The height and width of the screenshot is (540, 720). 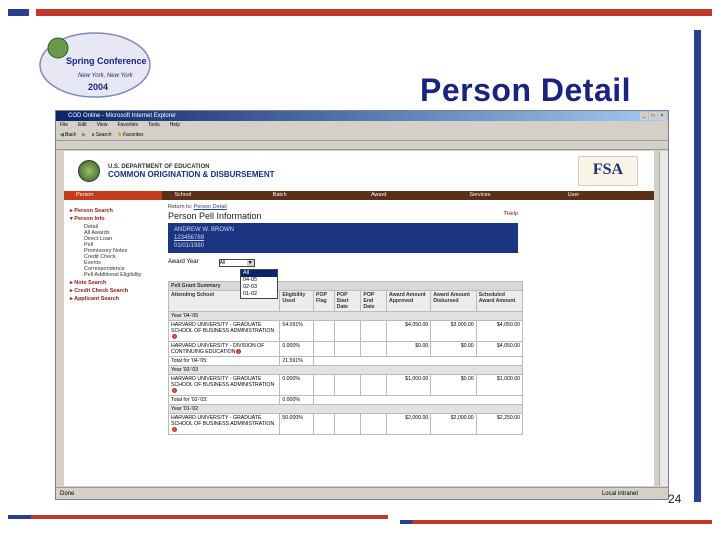 What do you see at coordinates (210, 207) in the screenshot?
I see `return-link: Person Detail` at bounding box center [210, 207].